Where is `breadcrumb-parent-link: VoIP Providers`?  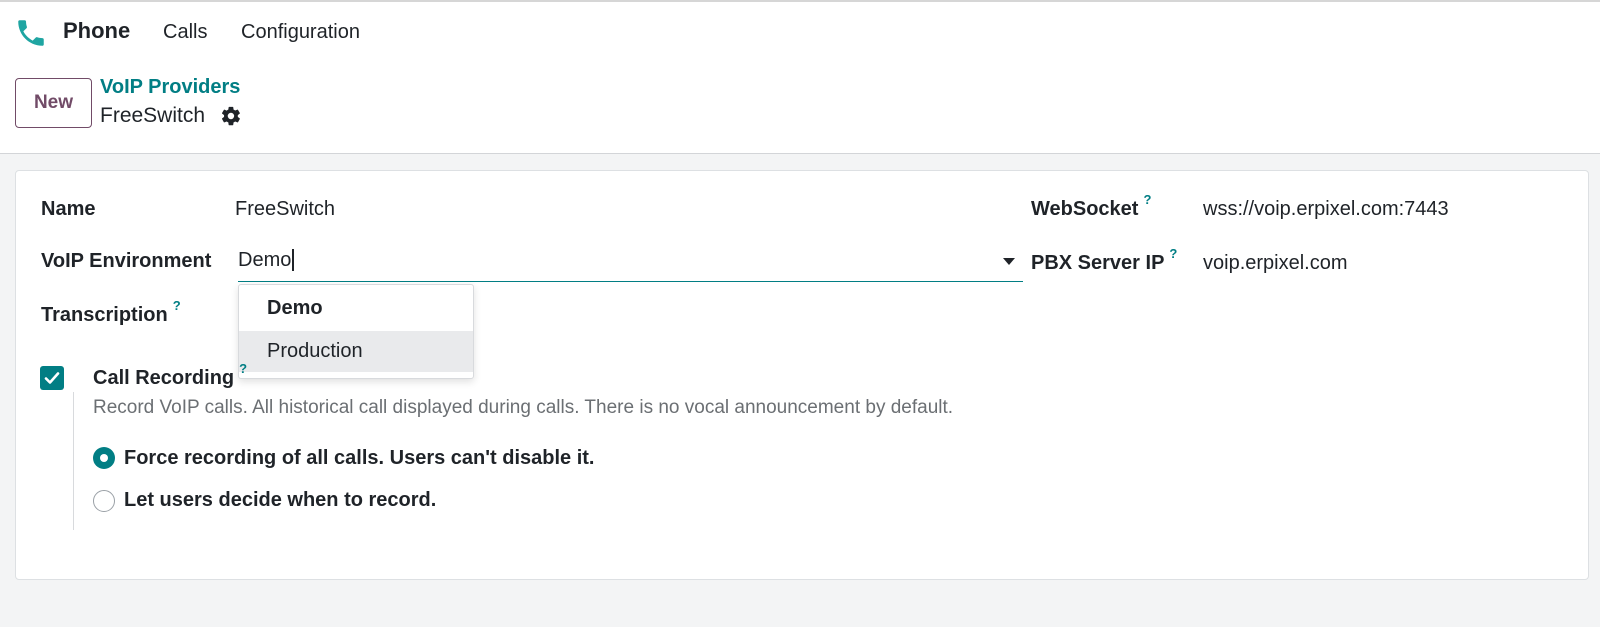 breadcrumb-parent-link: VoIP Providers is located at coordinates (170, 87).